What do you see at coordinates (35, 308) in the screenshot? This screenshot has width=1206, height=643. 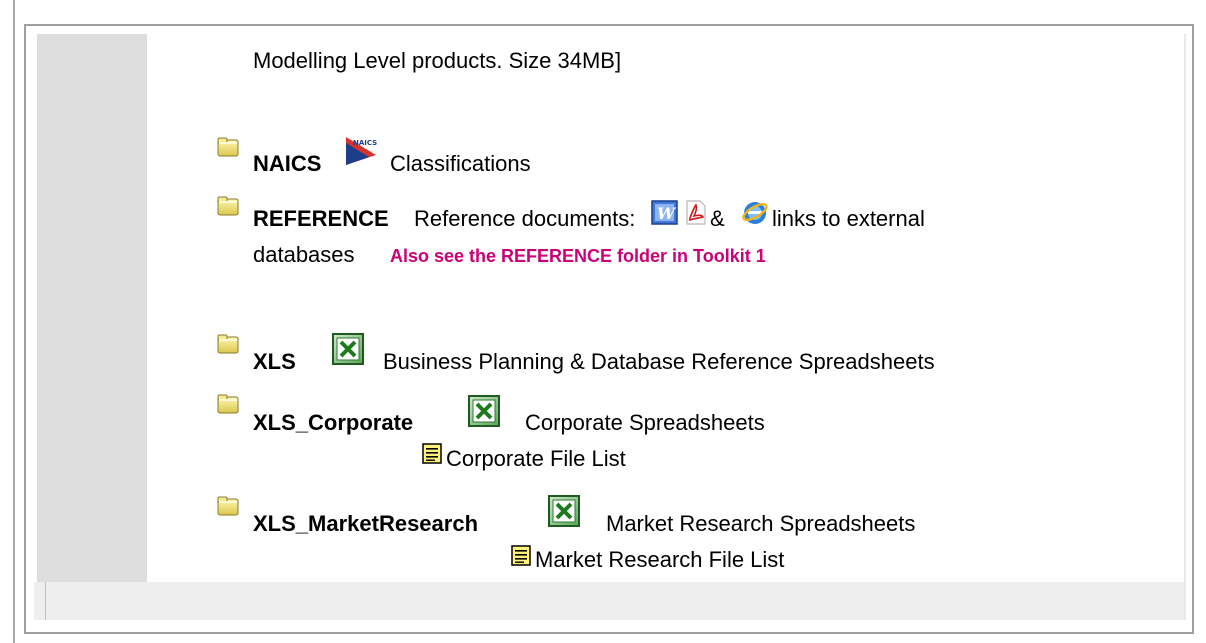 I see `column-gap` at bounding box center [35, 308].